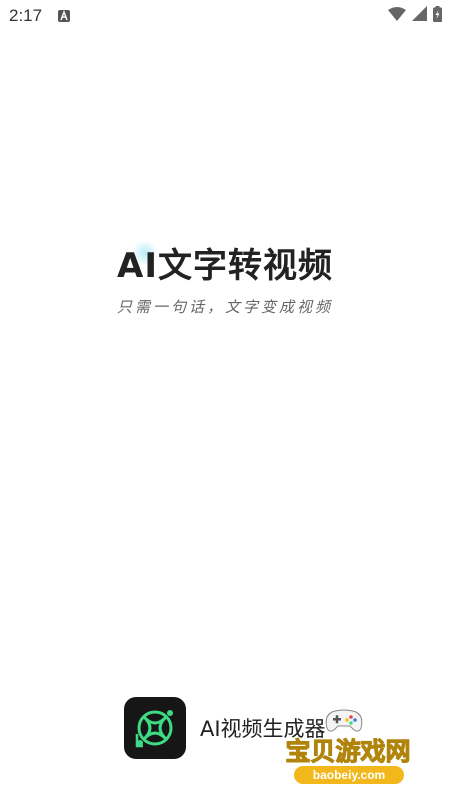 The image size is (450, 800). What do you see at coordinates (64, 15) in the screenshot?
I see `notification-a-icon` at bounding box center [64, 15].